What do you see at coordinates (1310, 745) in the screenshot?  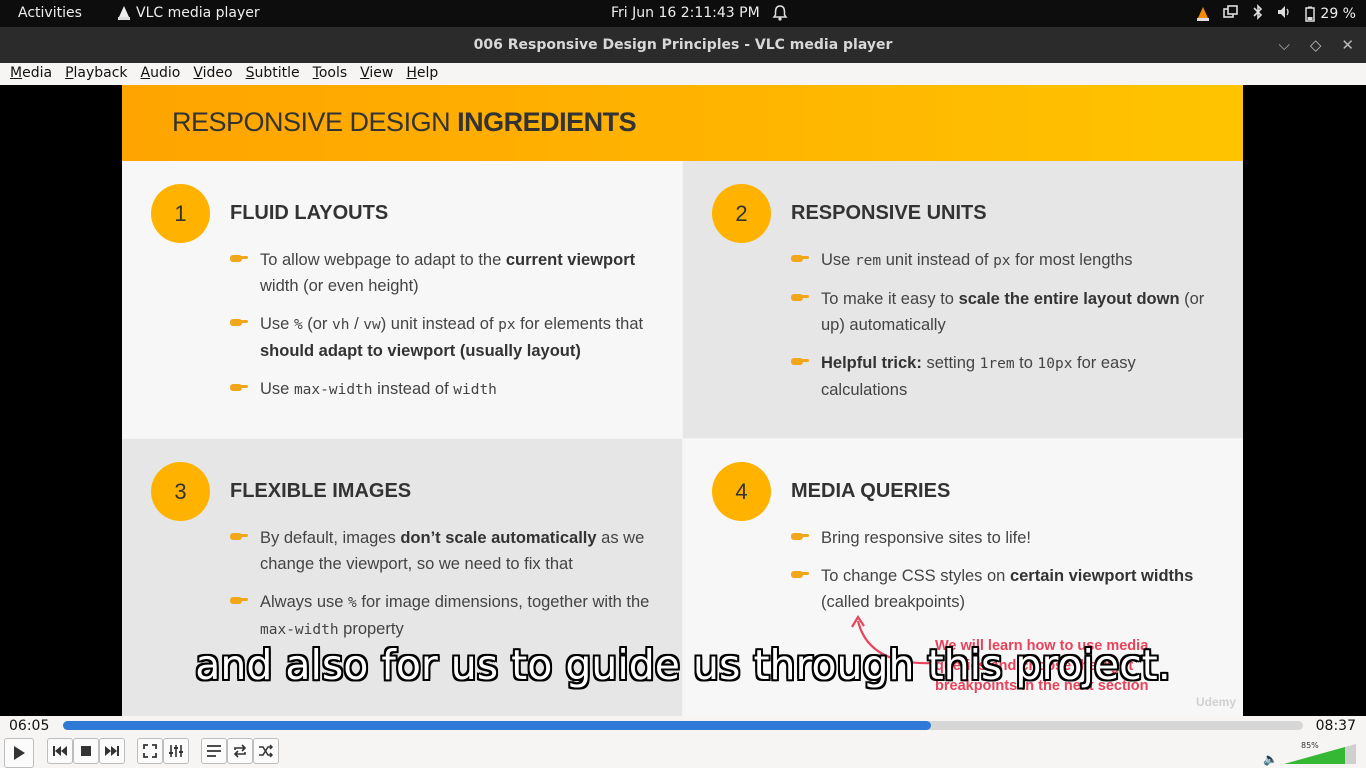 I see `volume-percent: 85%` at bounding box center [1310, 745].